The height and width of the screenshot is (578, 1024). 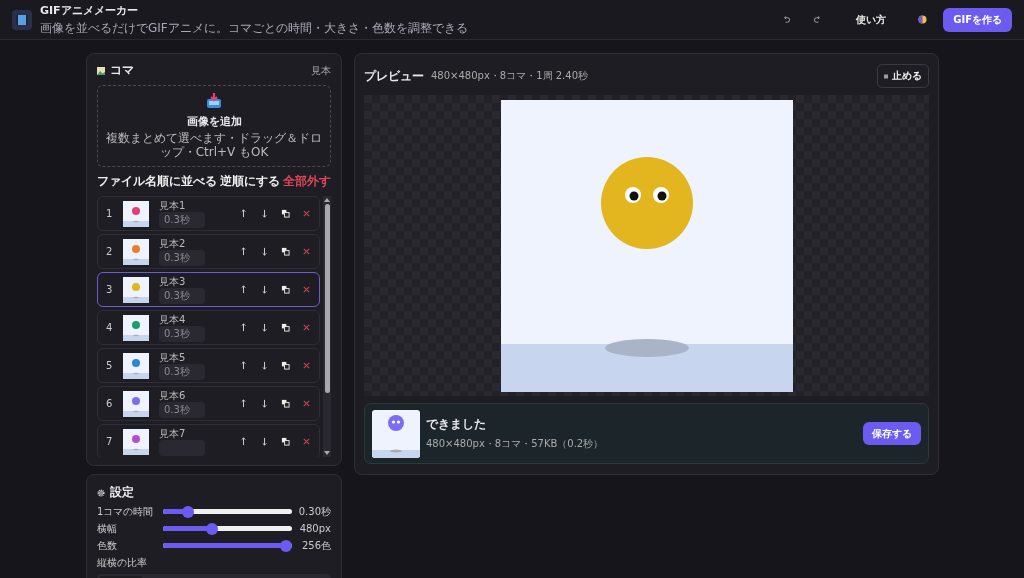 I want to click on image-icon, so click(x=101, y=70).